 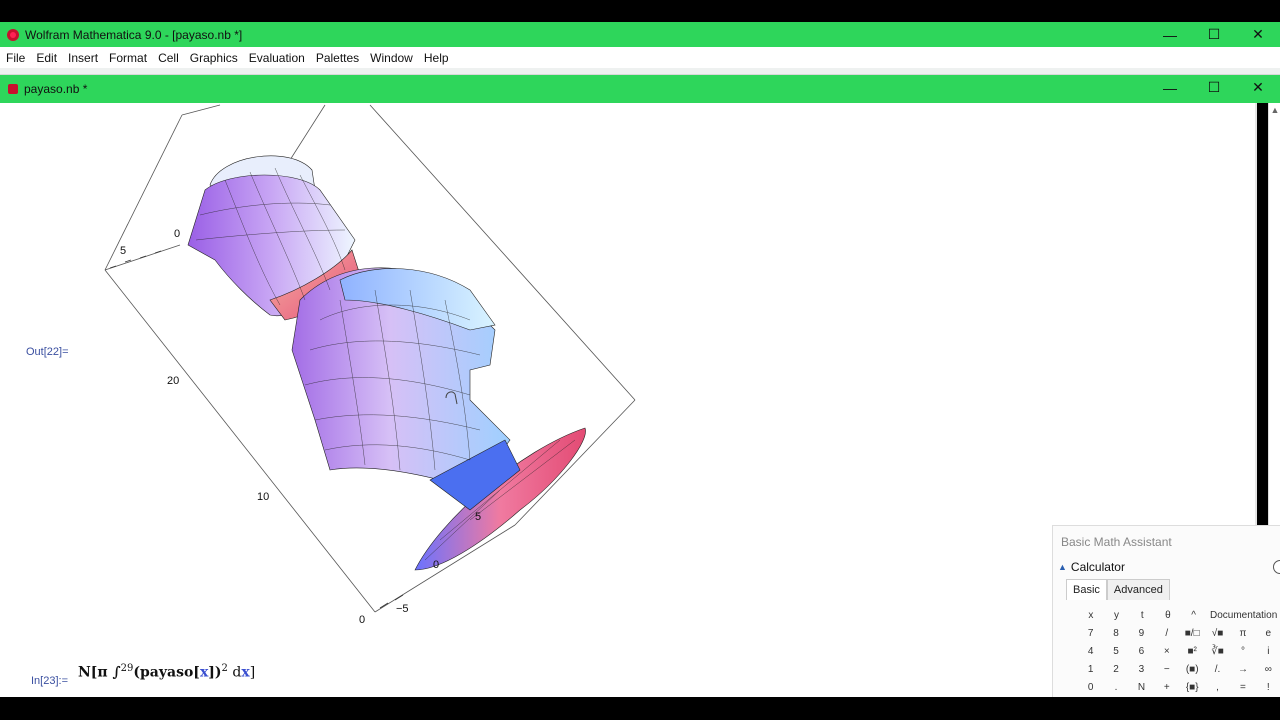 What do you see at coordinates (1268, 669) in the screenshot?
I see `key: ∞` at bounding box center [1268, 669].